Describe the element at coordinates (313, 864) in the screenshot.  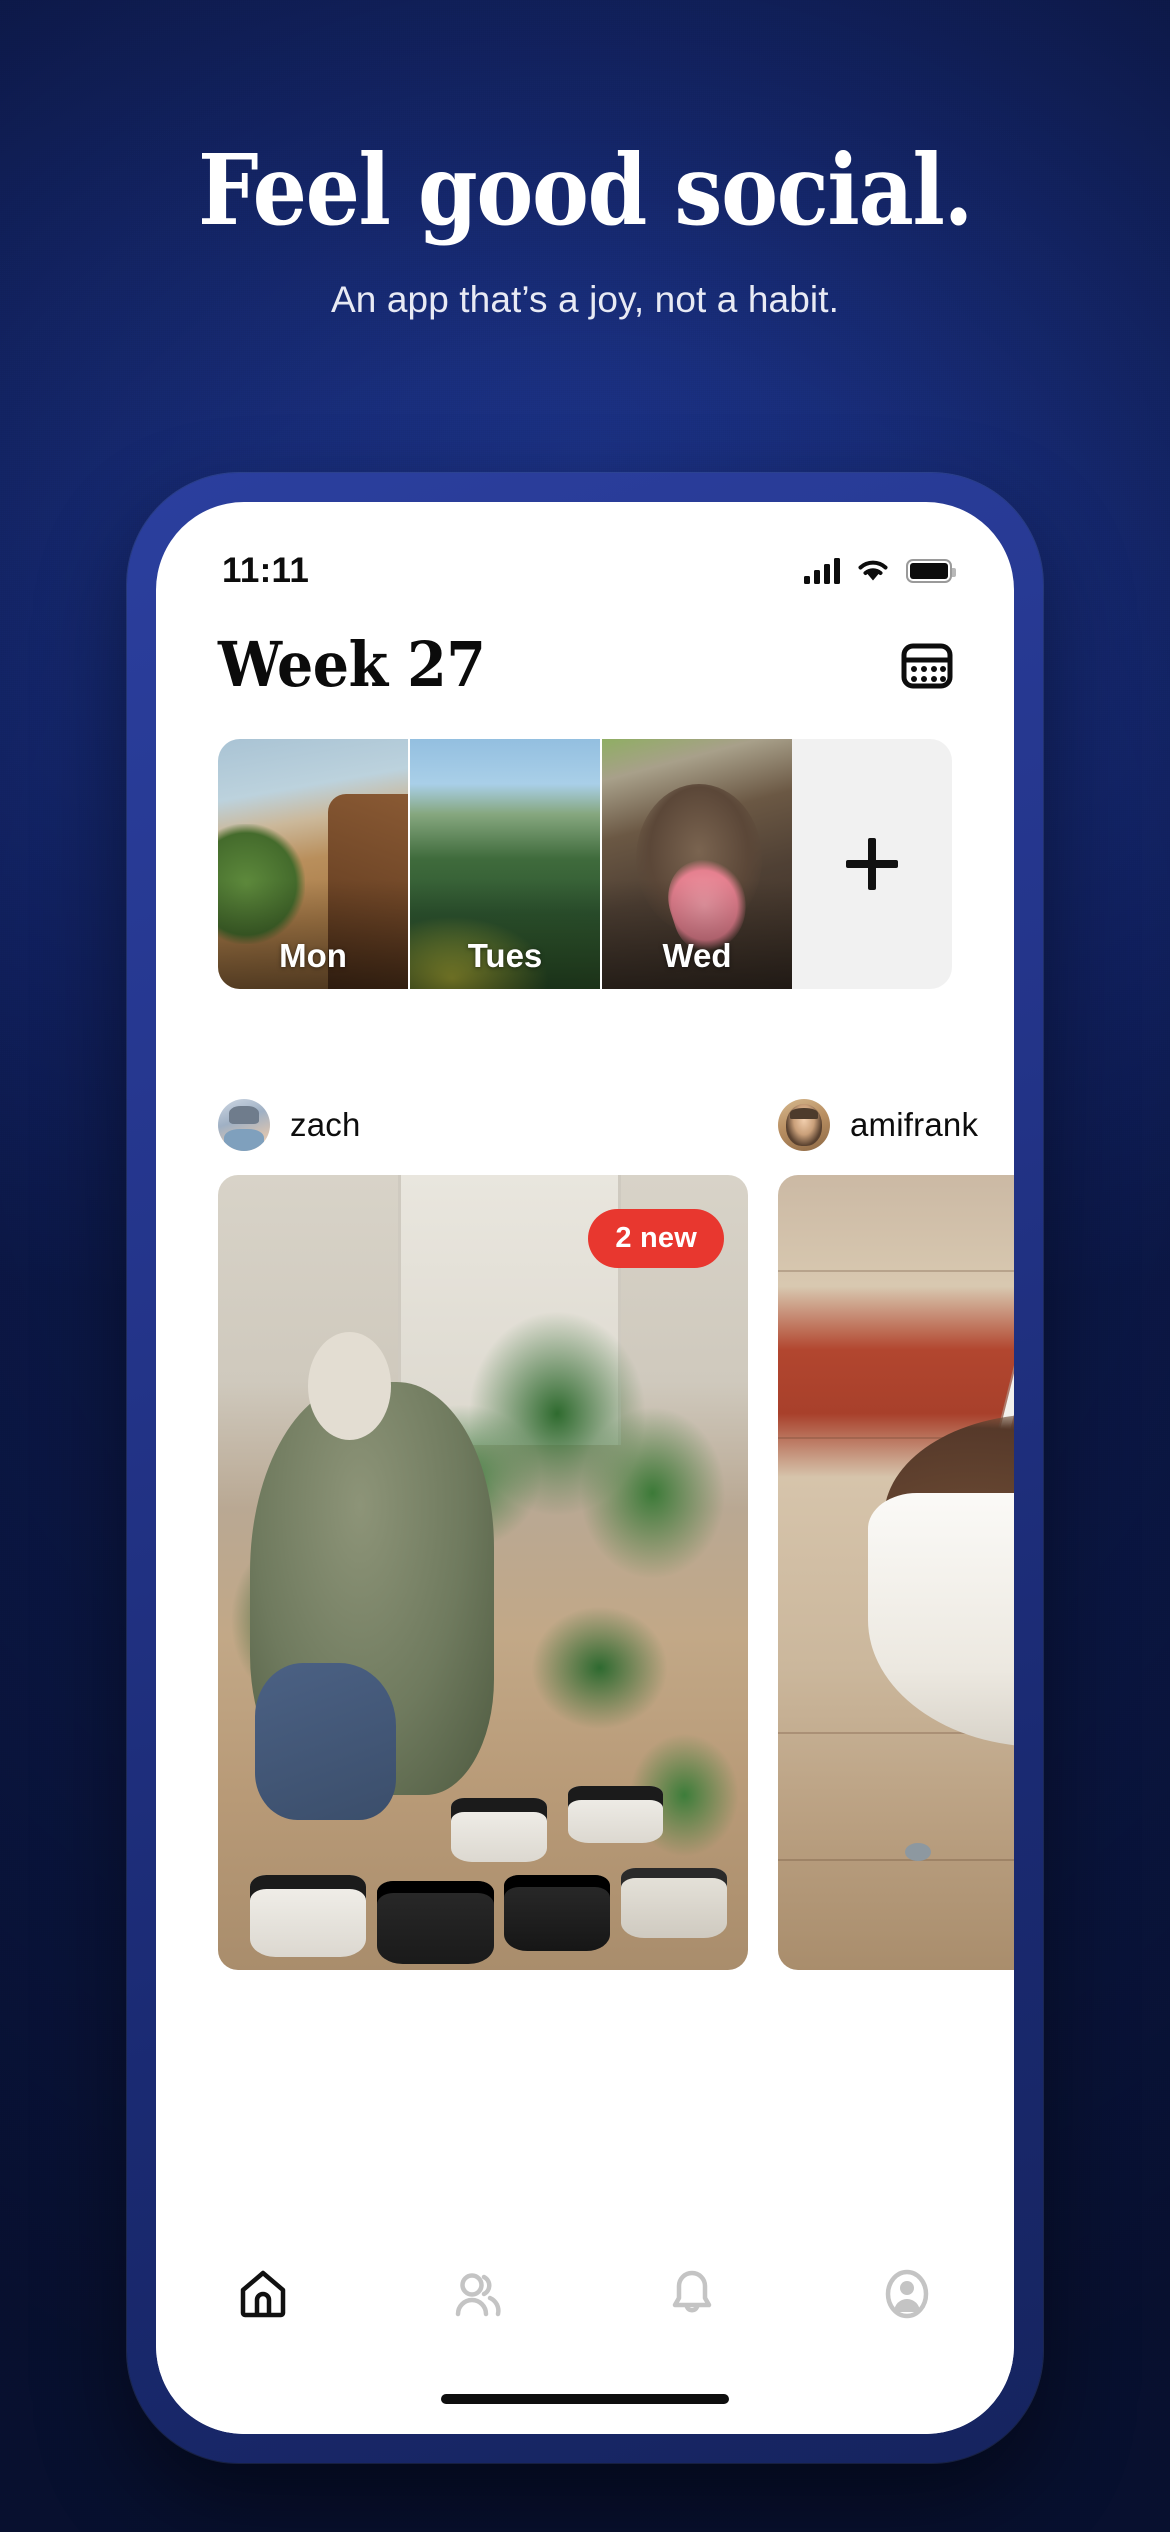
I see `day-card-mon: Mon` at that location.